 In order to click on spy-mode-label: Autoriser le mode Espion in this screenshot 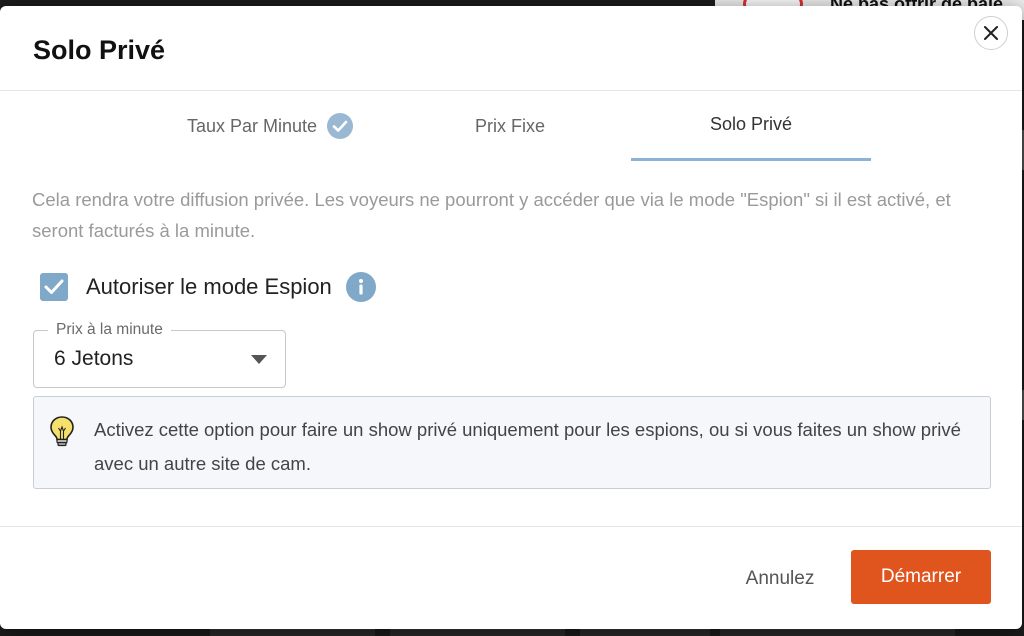, I will do `click(209, 287)`.